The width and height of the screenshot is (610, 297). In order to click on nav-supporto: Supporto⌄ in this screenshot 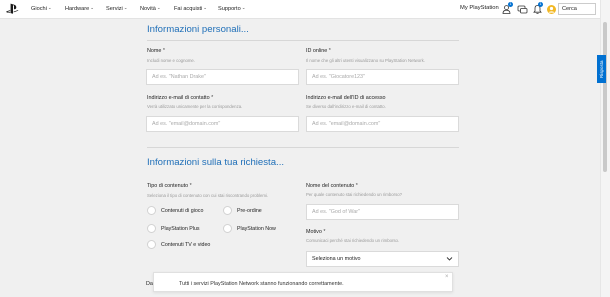, I will do `click(231, 8)`.